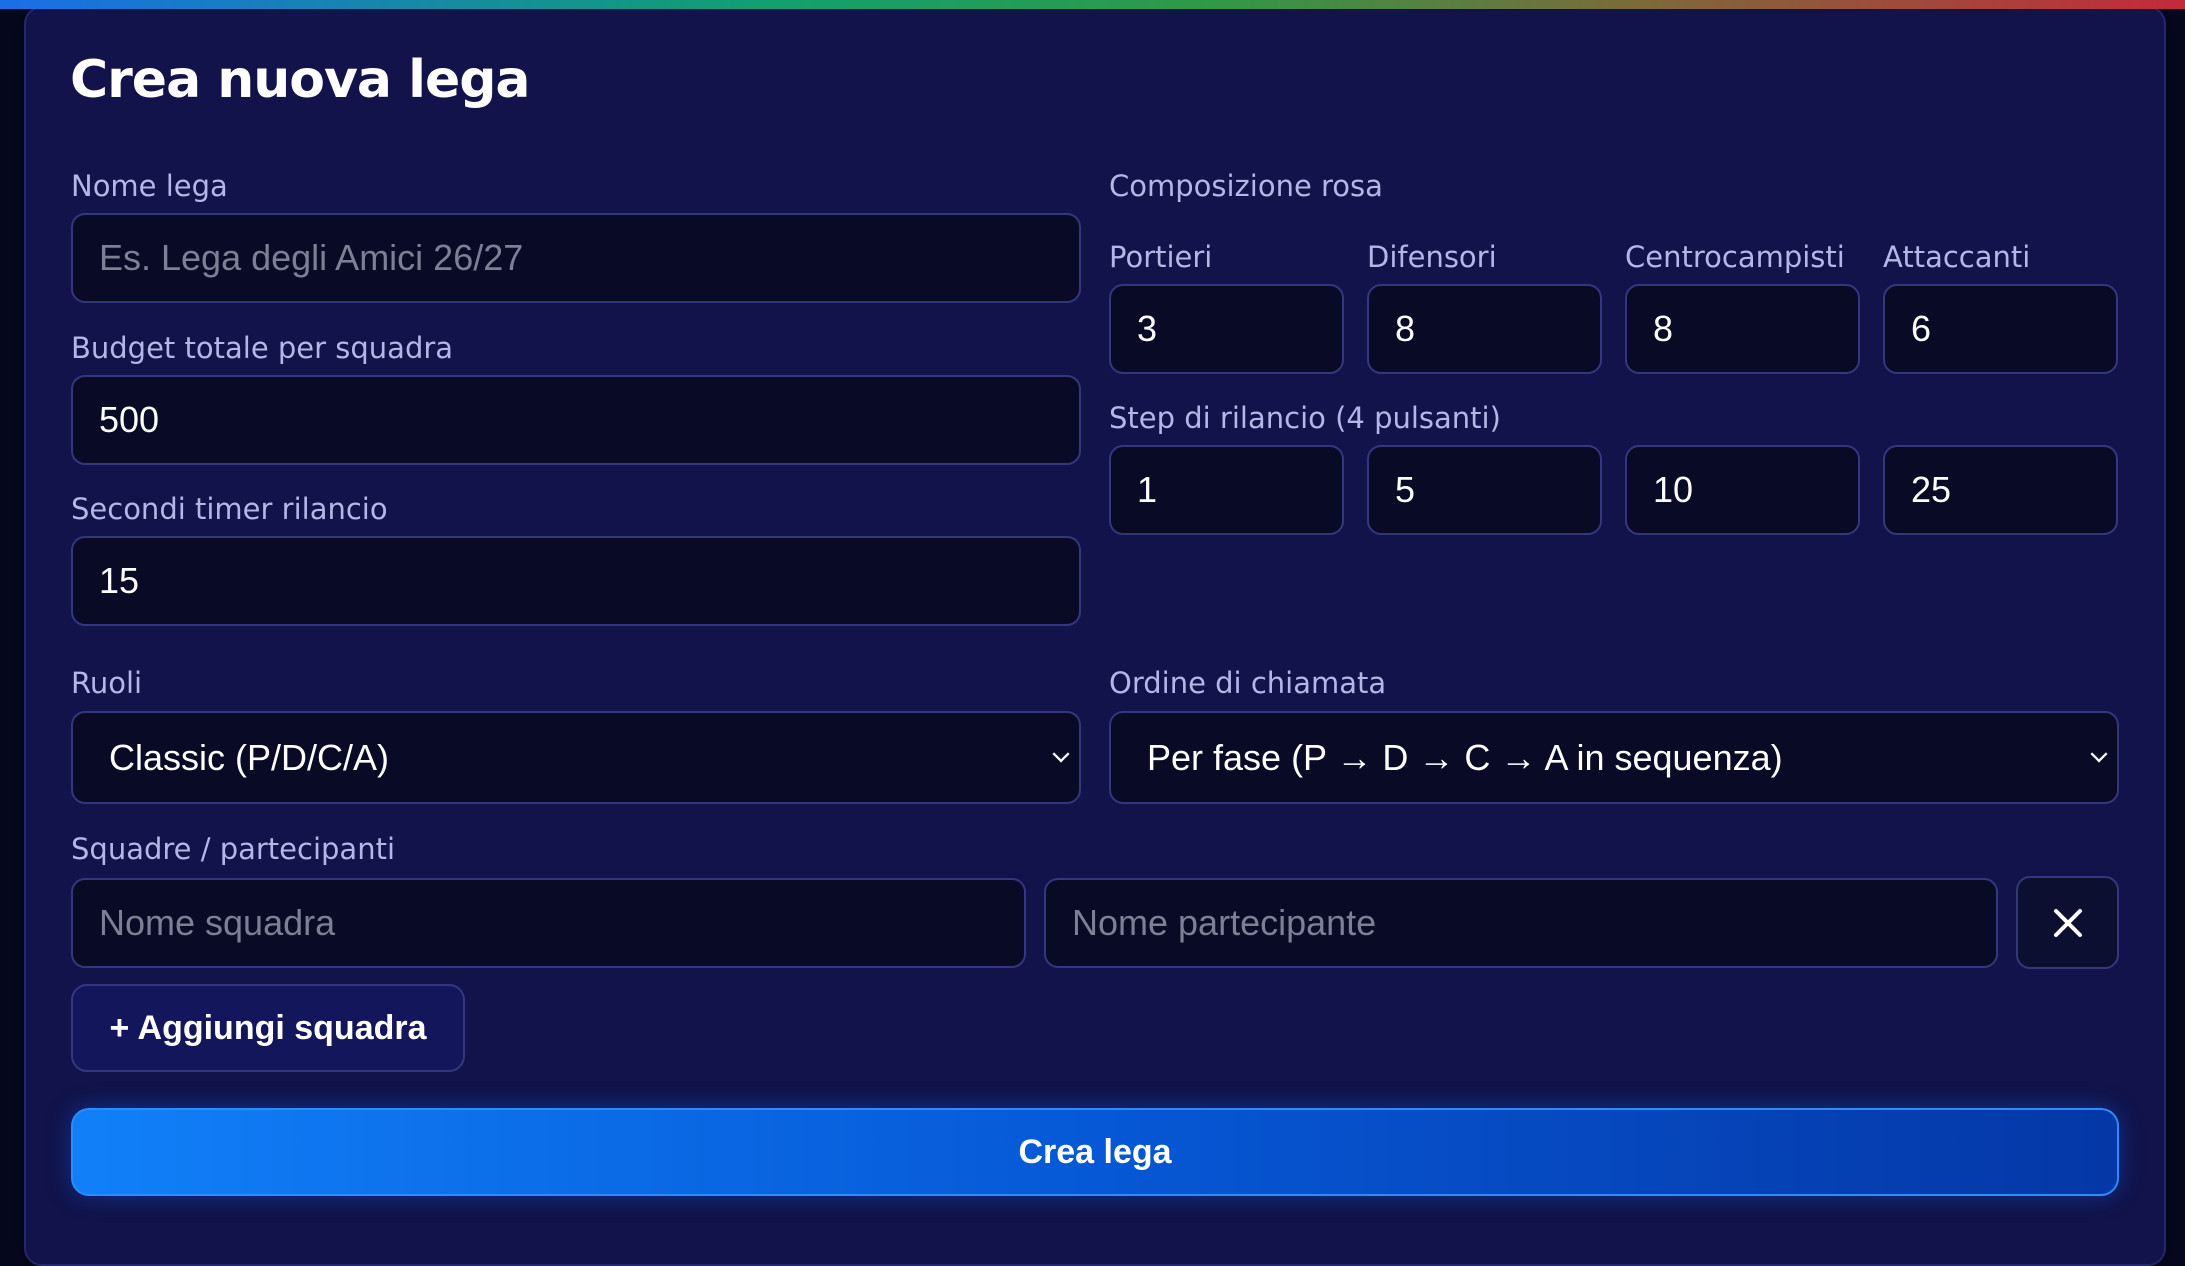 The image size is (2185, 1266). What do you see at coordinates (107, 683) in the screenshot?
I see `roles-label: Ruoli` at bounding box center [107, 683].